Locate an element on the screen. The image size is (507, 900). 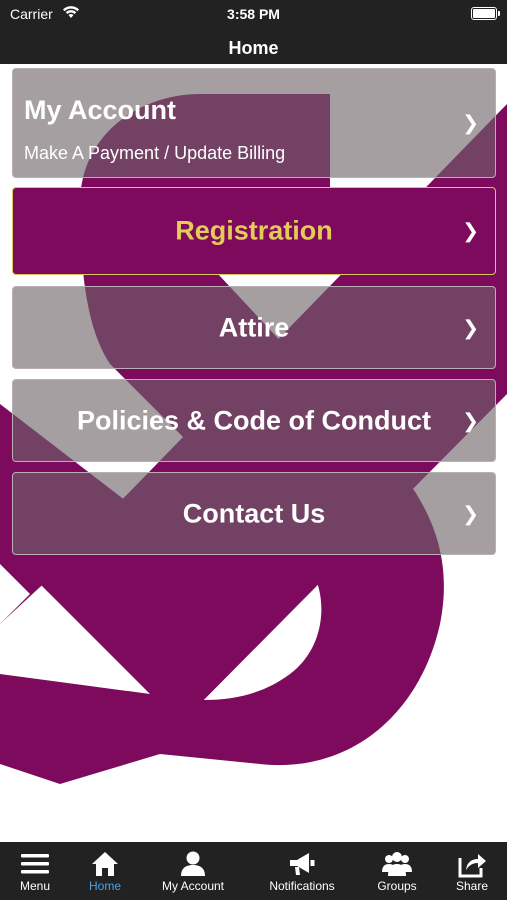
page-title: Home is located at coordinates (253, 48).